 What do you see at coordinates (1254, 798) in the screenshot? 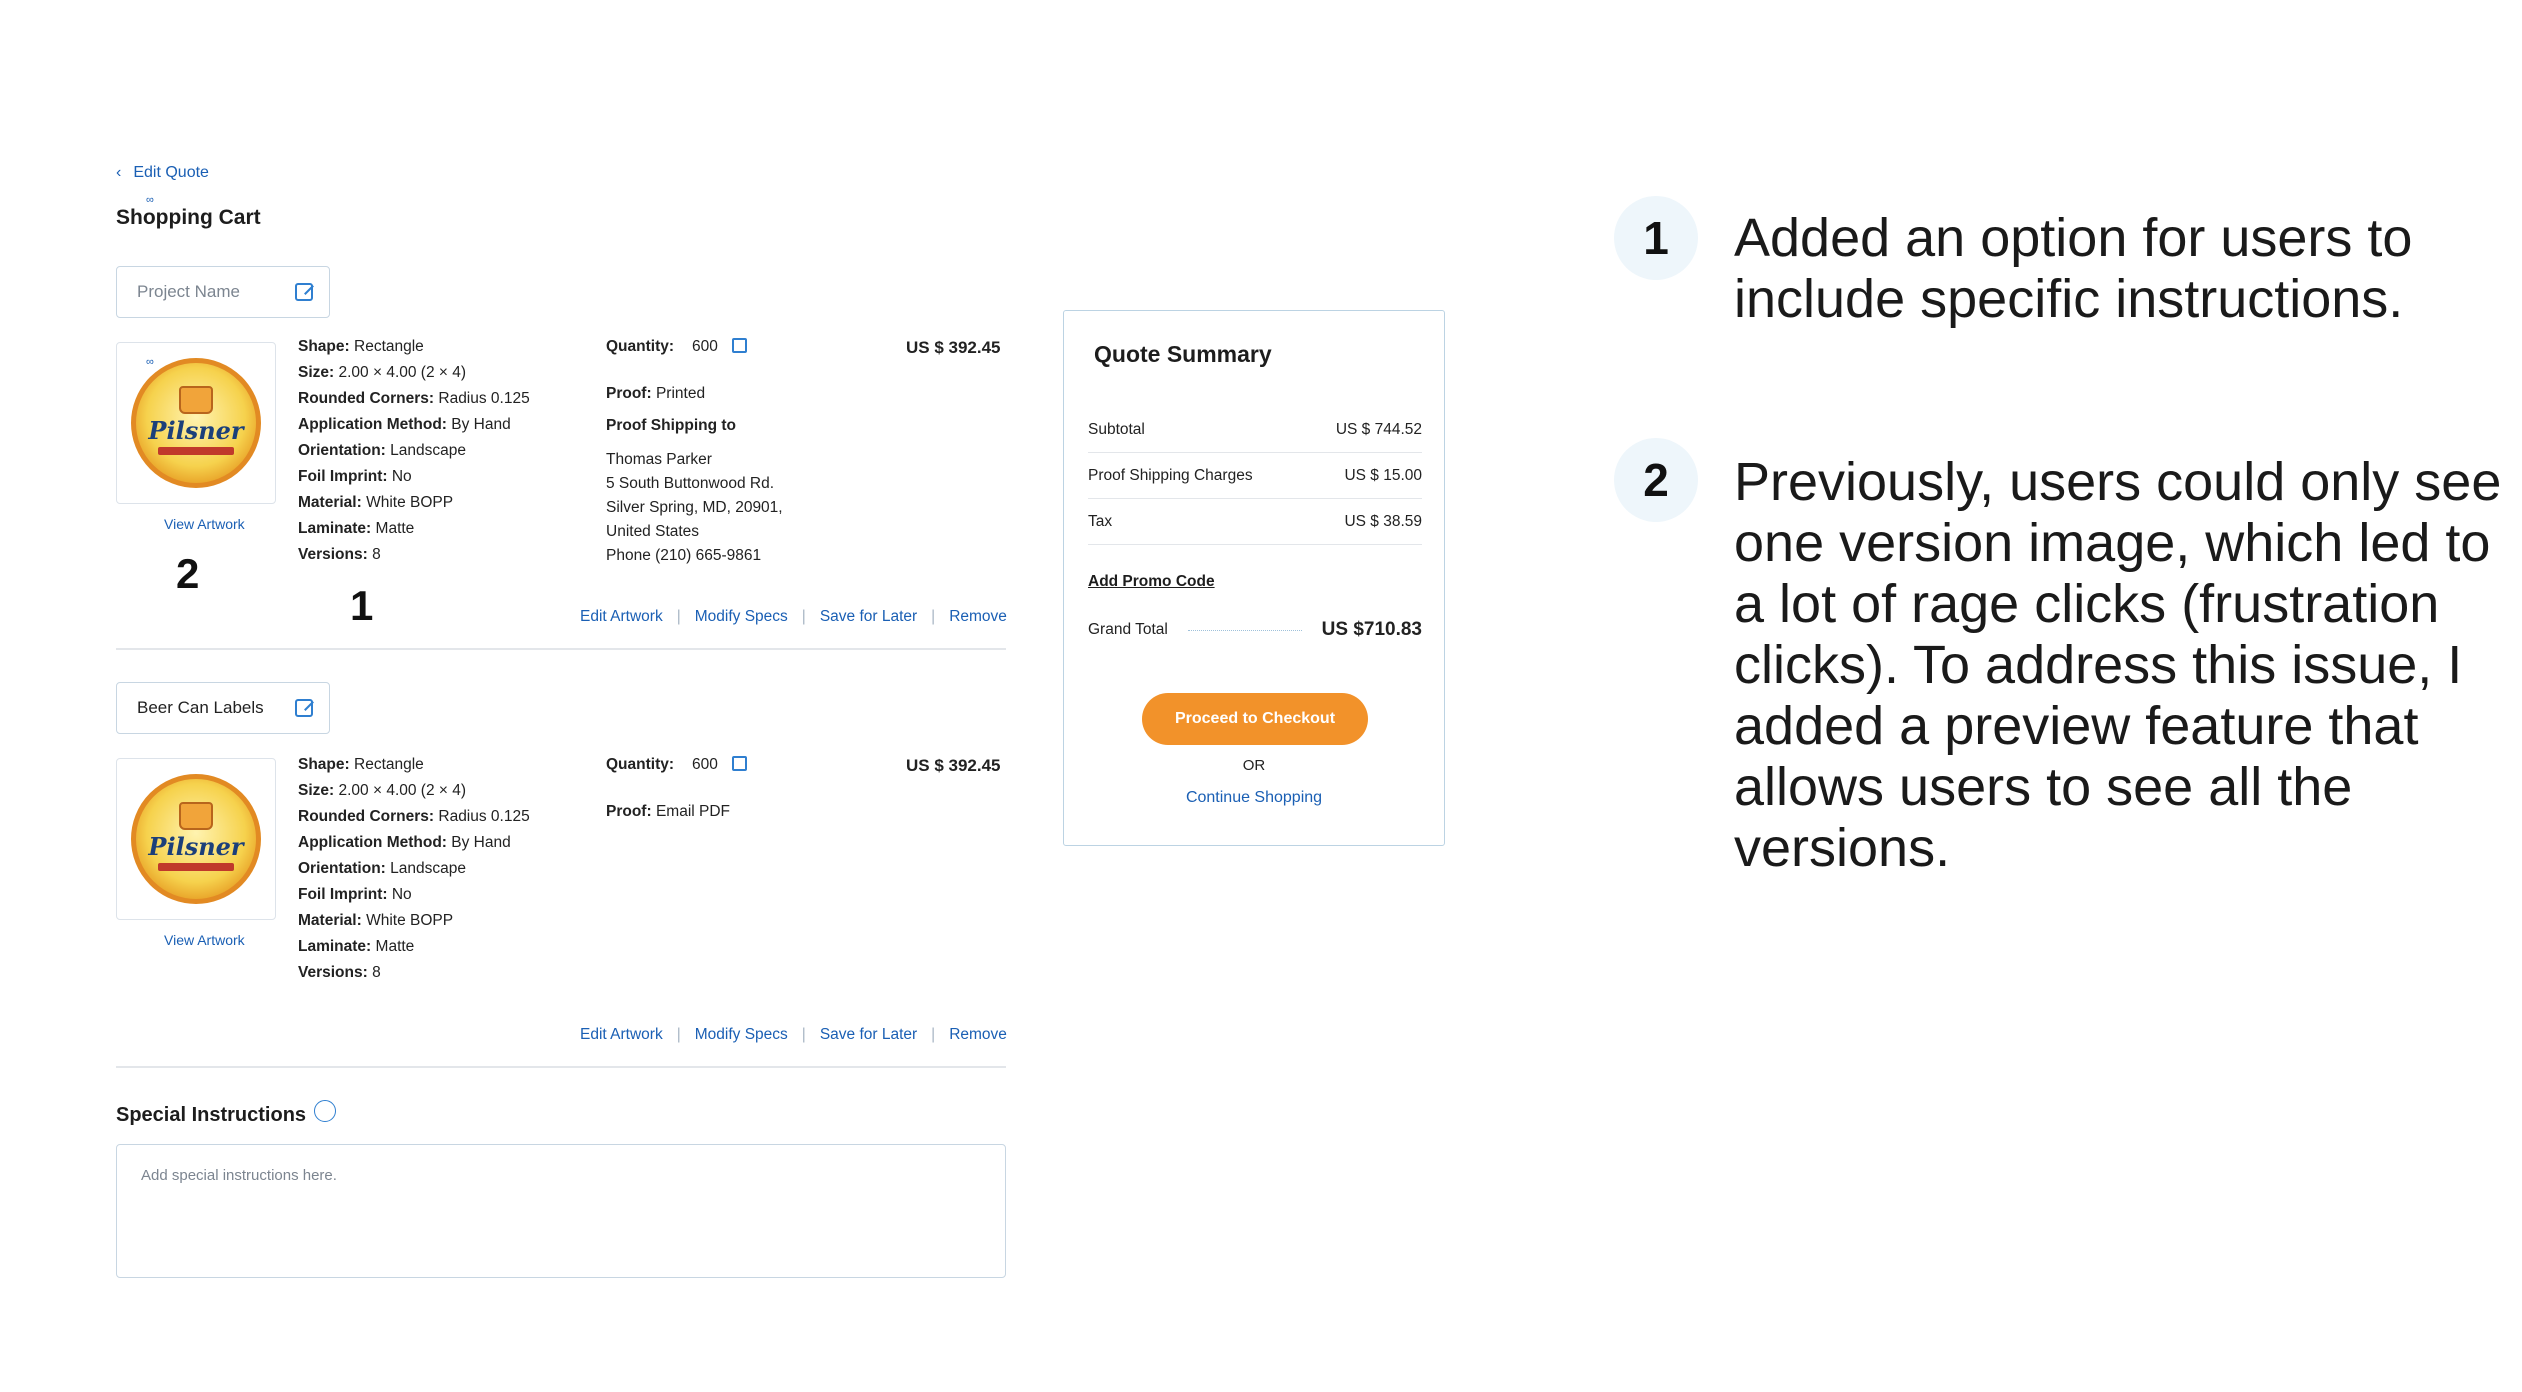
I see `continue-shopping-link: Continue Shopping` at bounding box center [1254, 798].